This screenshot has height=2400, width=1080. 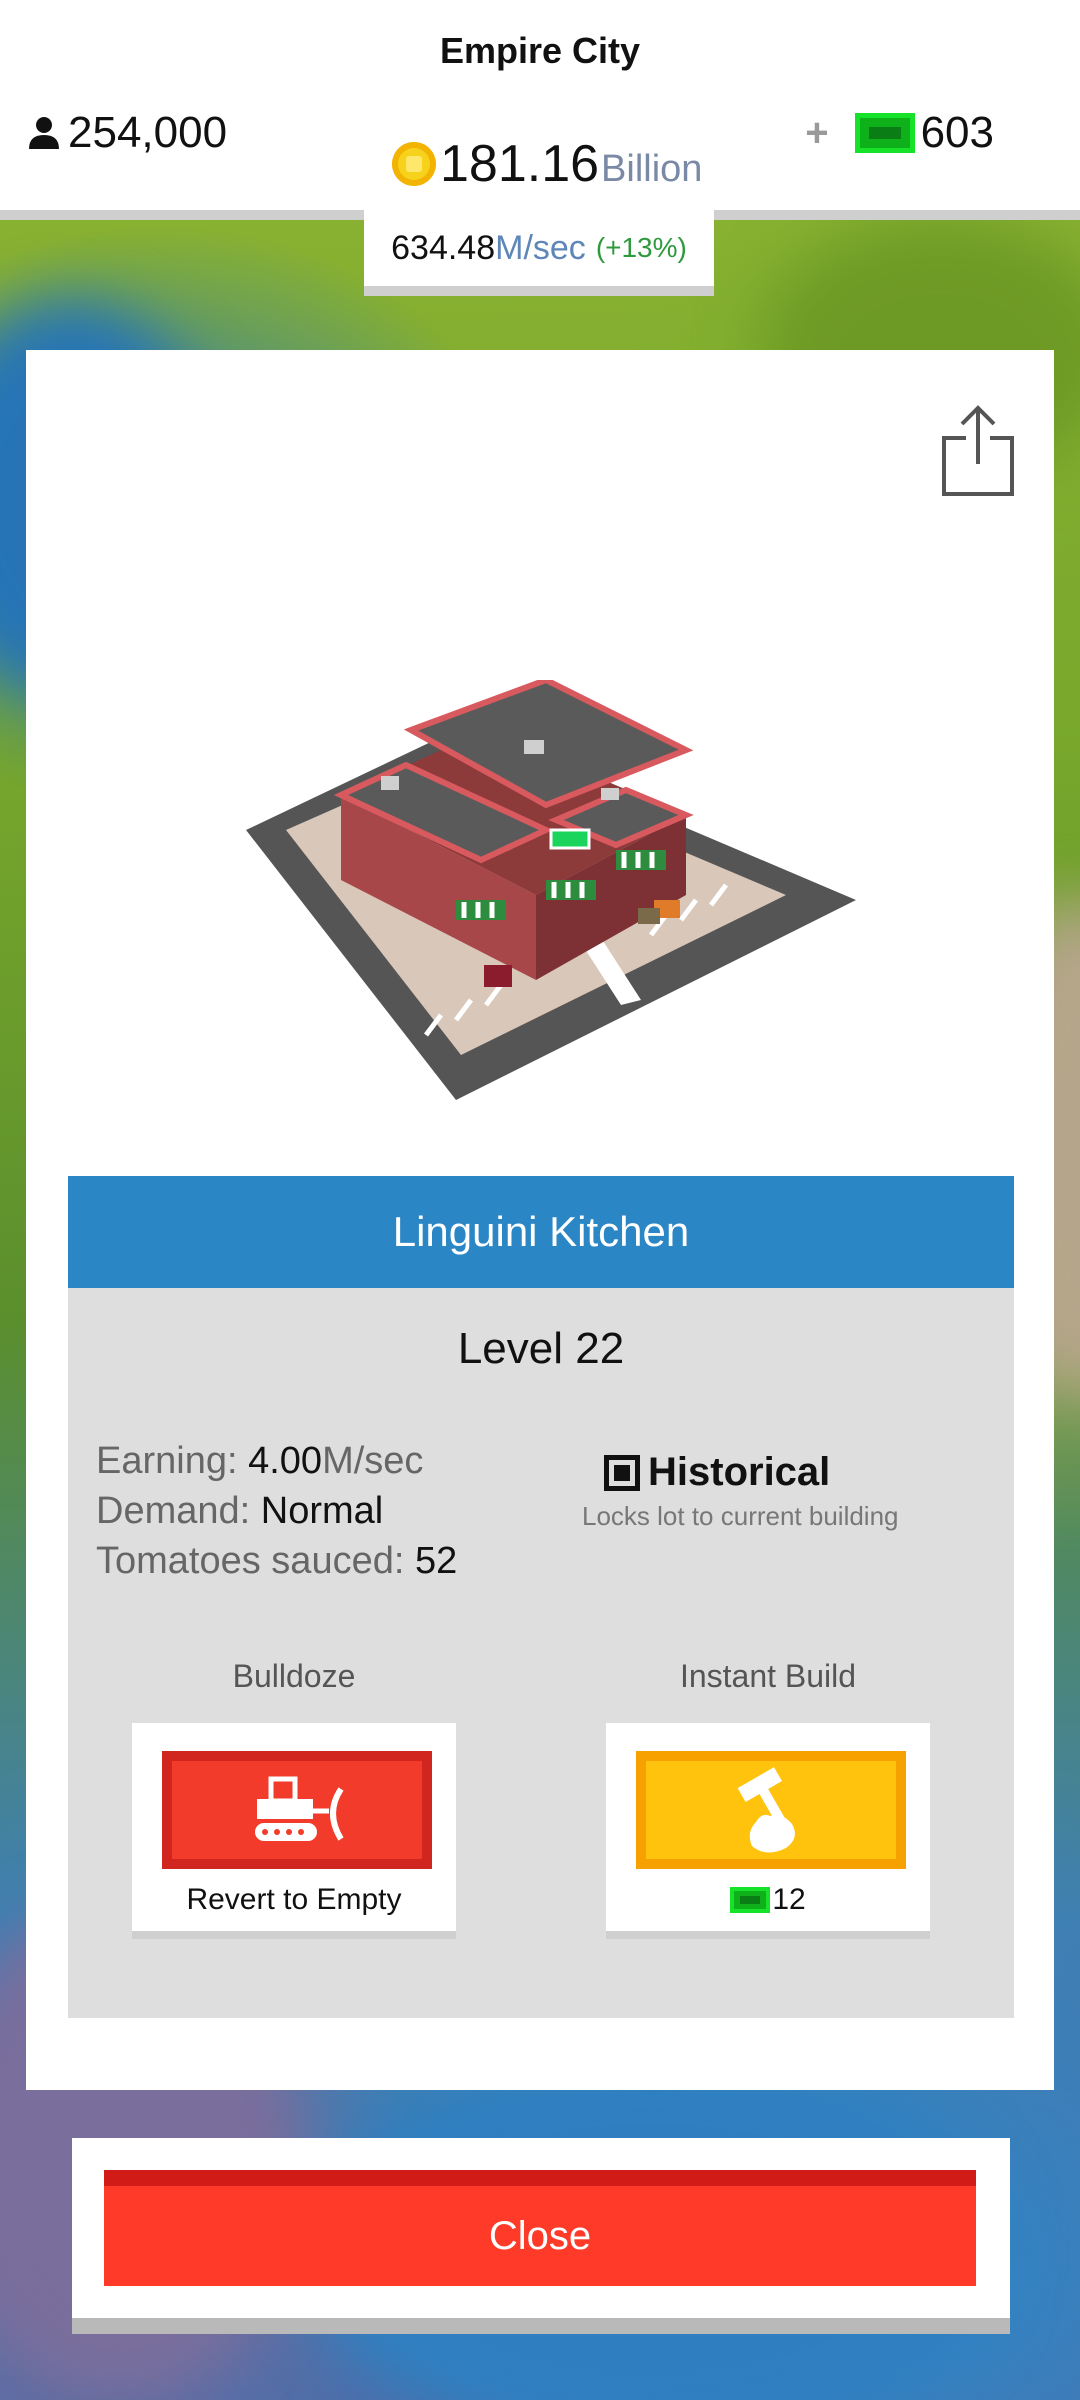 I want to click on city-name: Empire City, so click(x=540, y=50).